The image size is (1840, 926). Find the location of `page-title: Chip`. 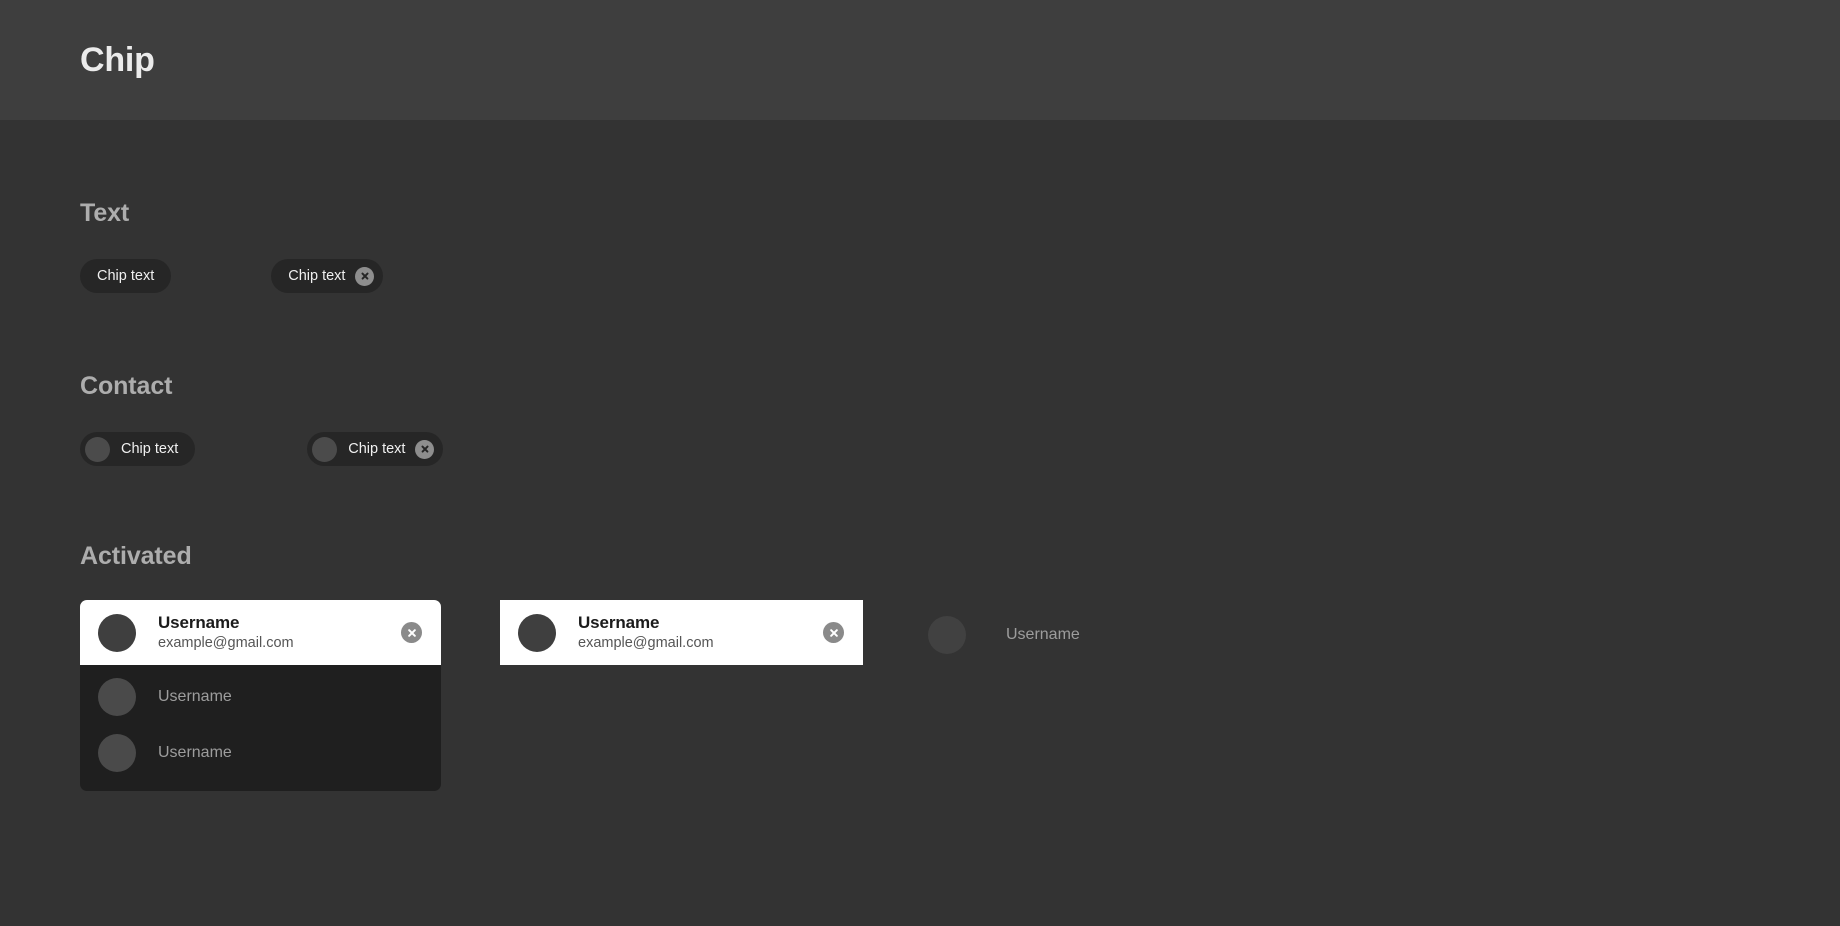

page-title: Chip is located at coordinates (117, 59).